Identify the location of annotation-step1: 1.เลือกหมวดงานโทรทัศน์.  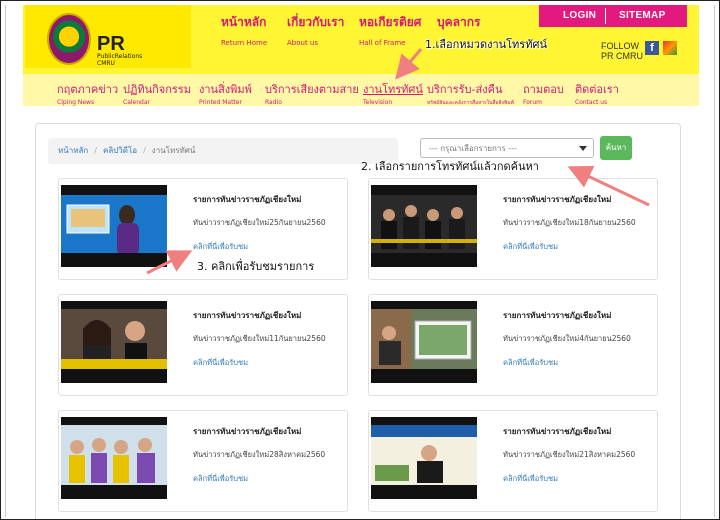
(486, 44).